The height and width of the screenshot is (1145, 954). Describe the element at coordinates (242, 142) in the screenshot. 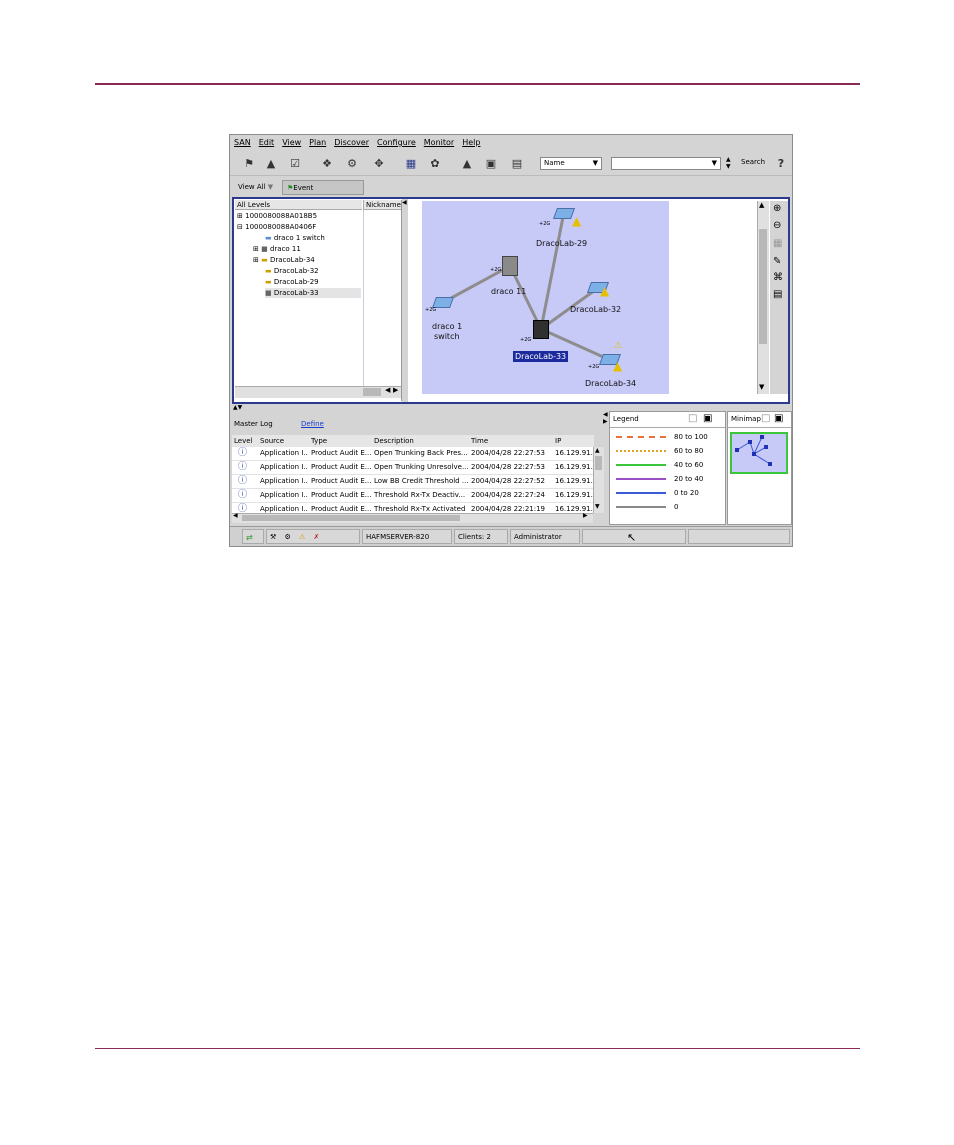

I see `menu-san: SAN` at that location.